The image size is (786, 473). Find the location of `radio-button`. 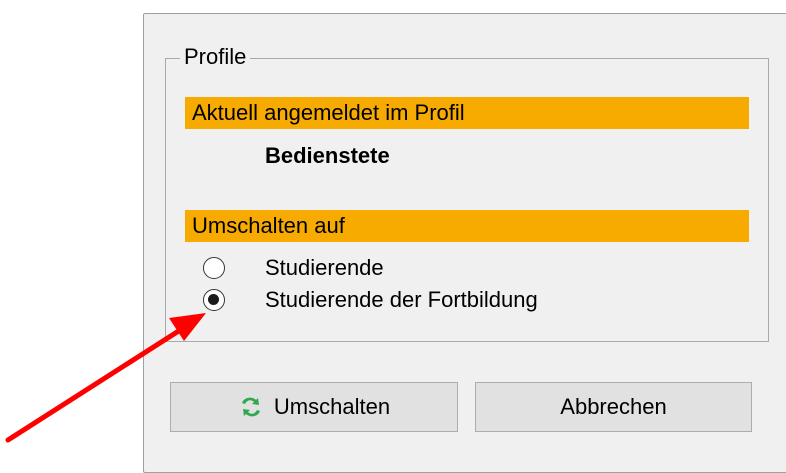

radio-button is located at coordinates (214, 268).